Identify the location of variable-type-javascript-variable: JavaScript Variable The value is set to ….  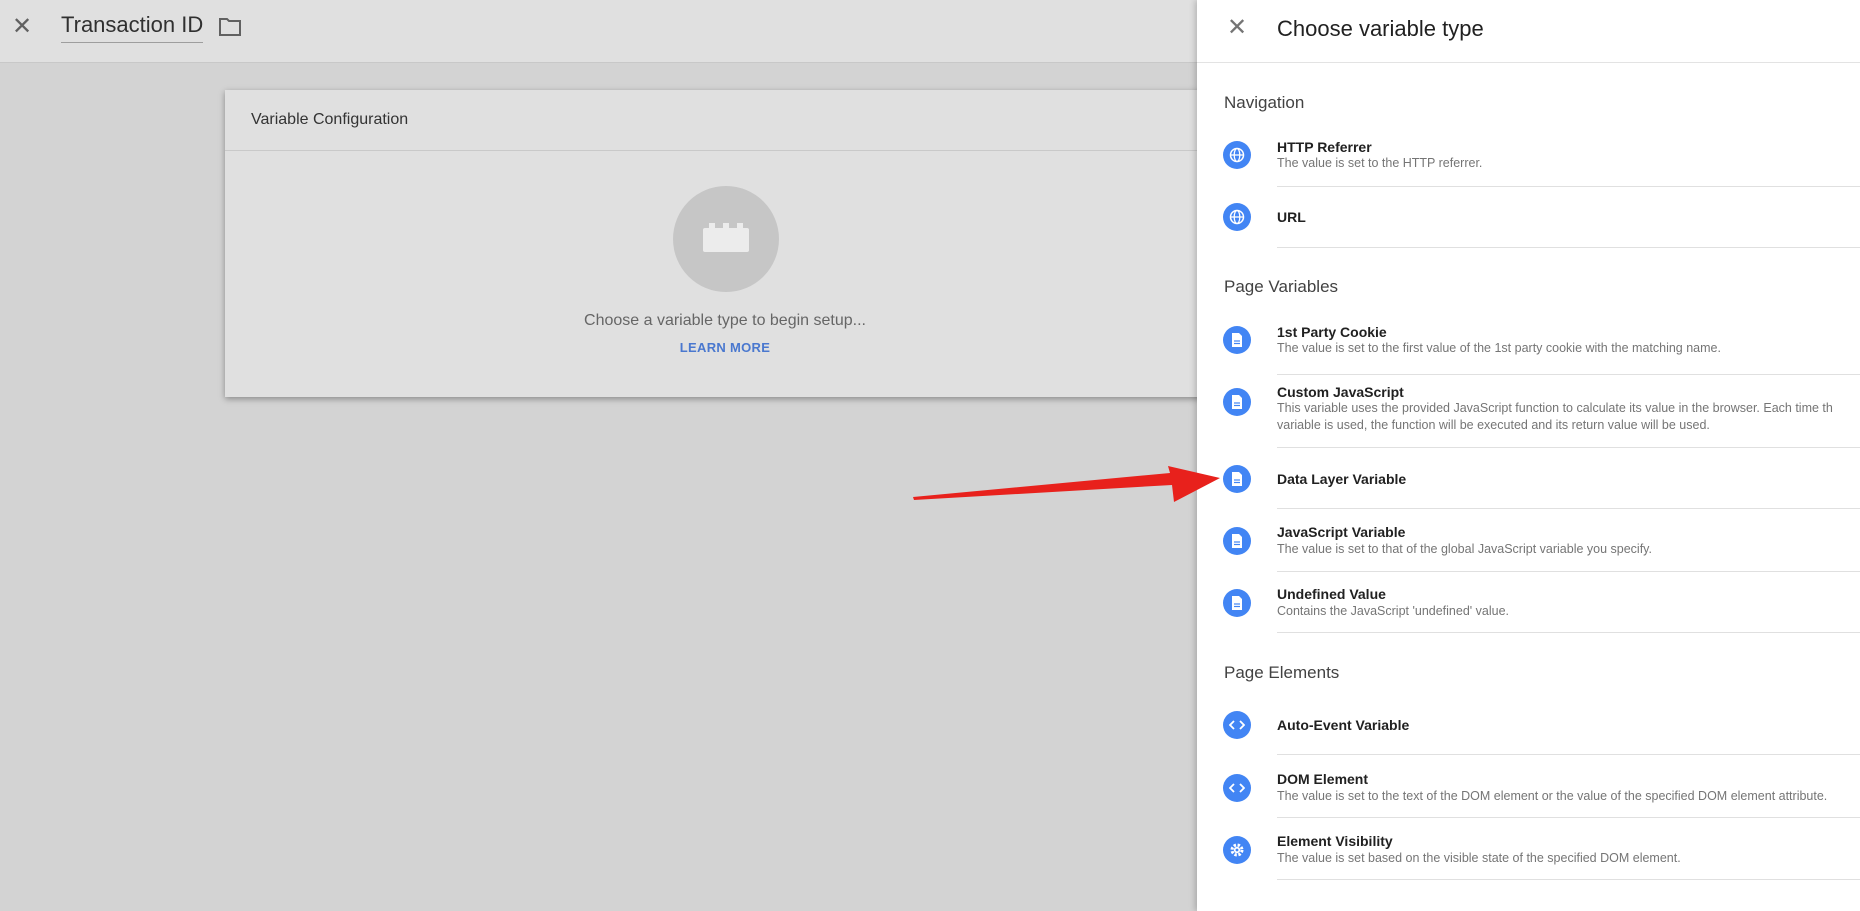
(1528, 547).